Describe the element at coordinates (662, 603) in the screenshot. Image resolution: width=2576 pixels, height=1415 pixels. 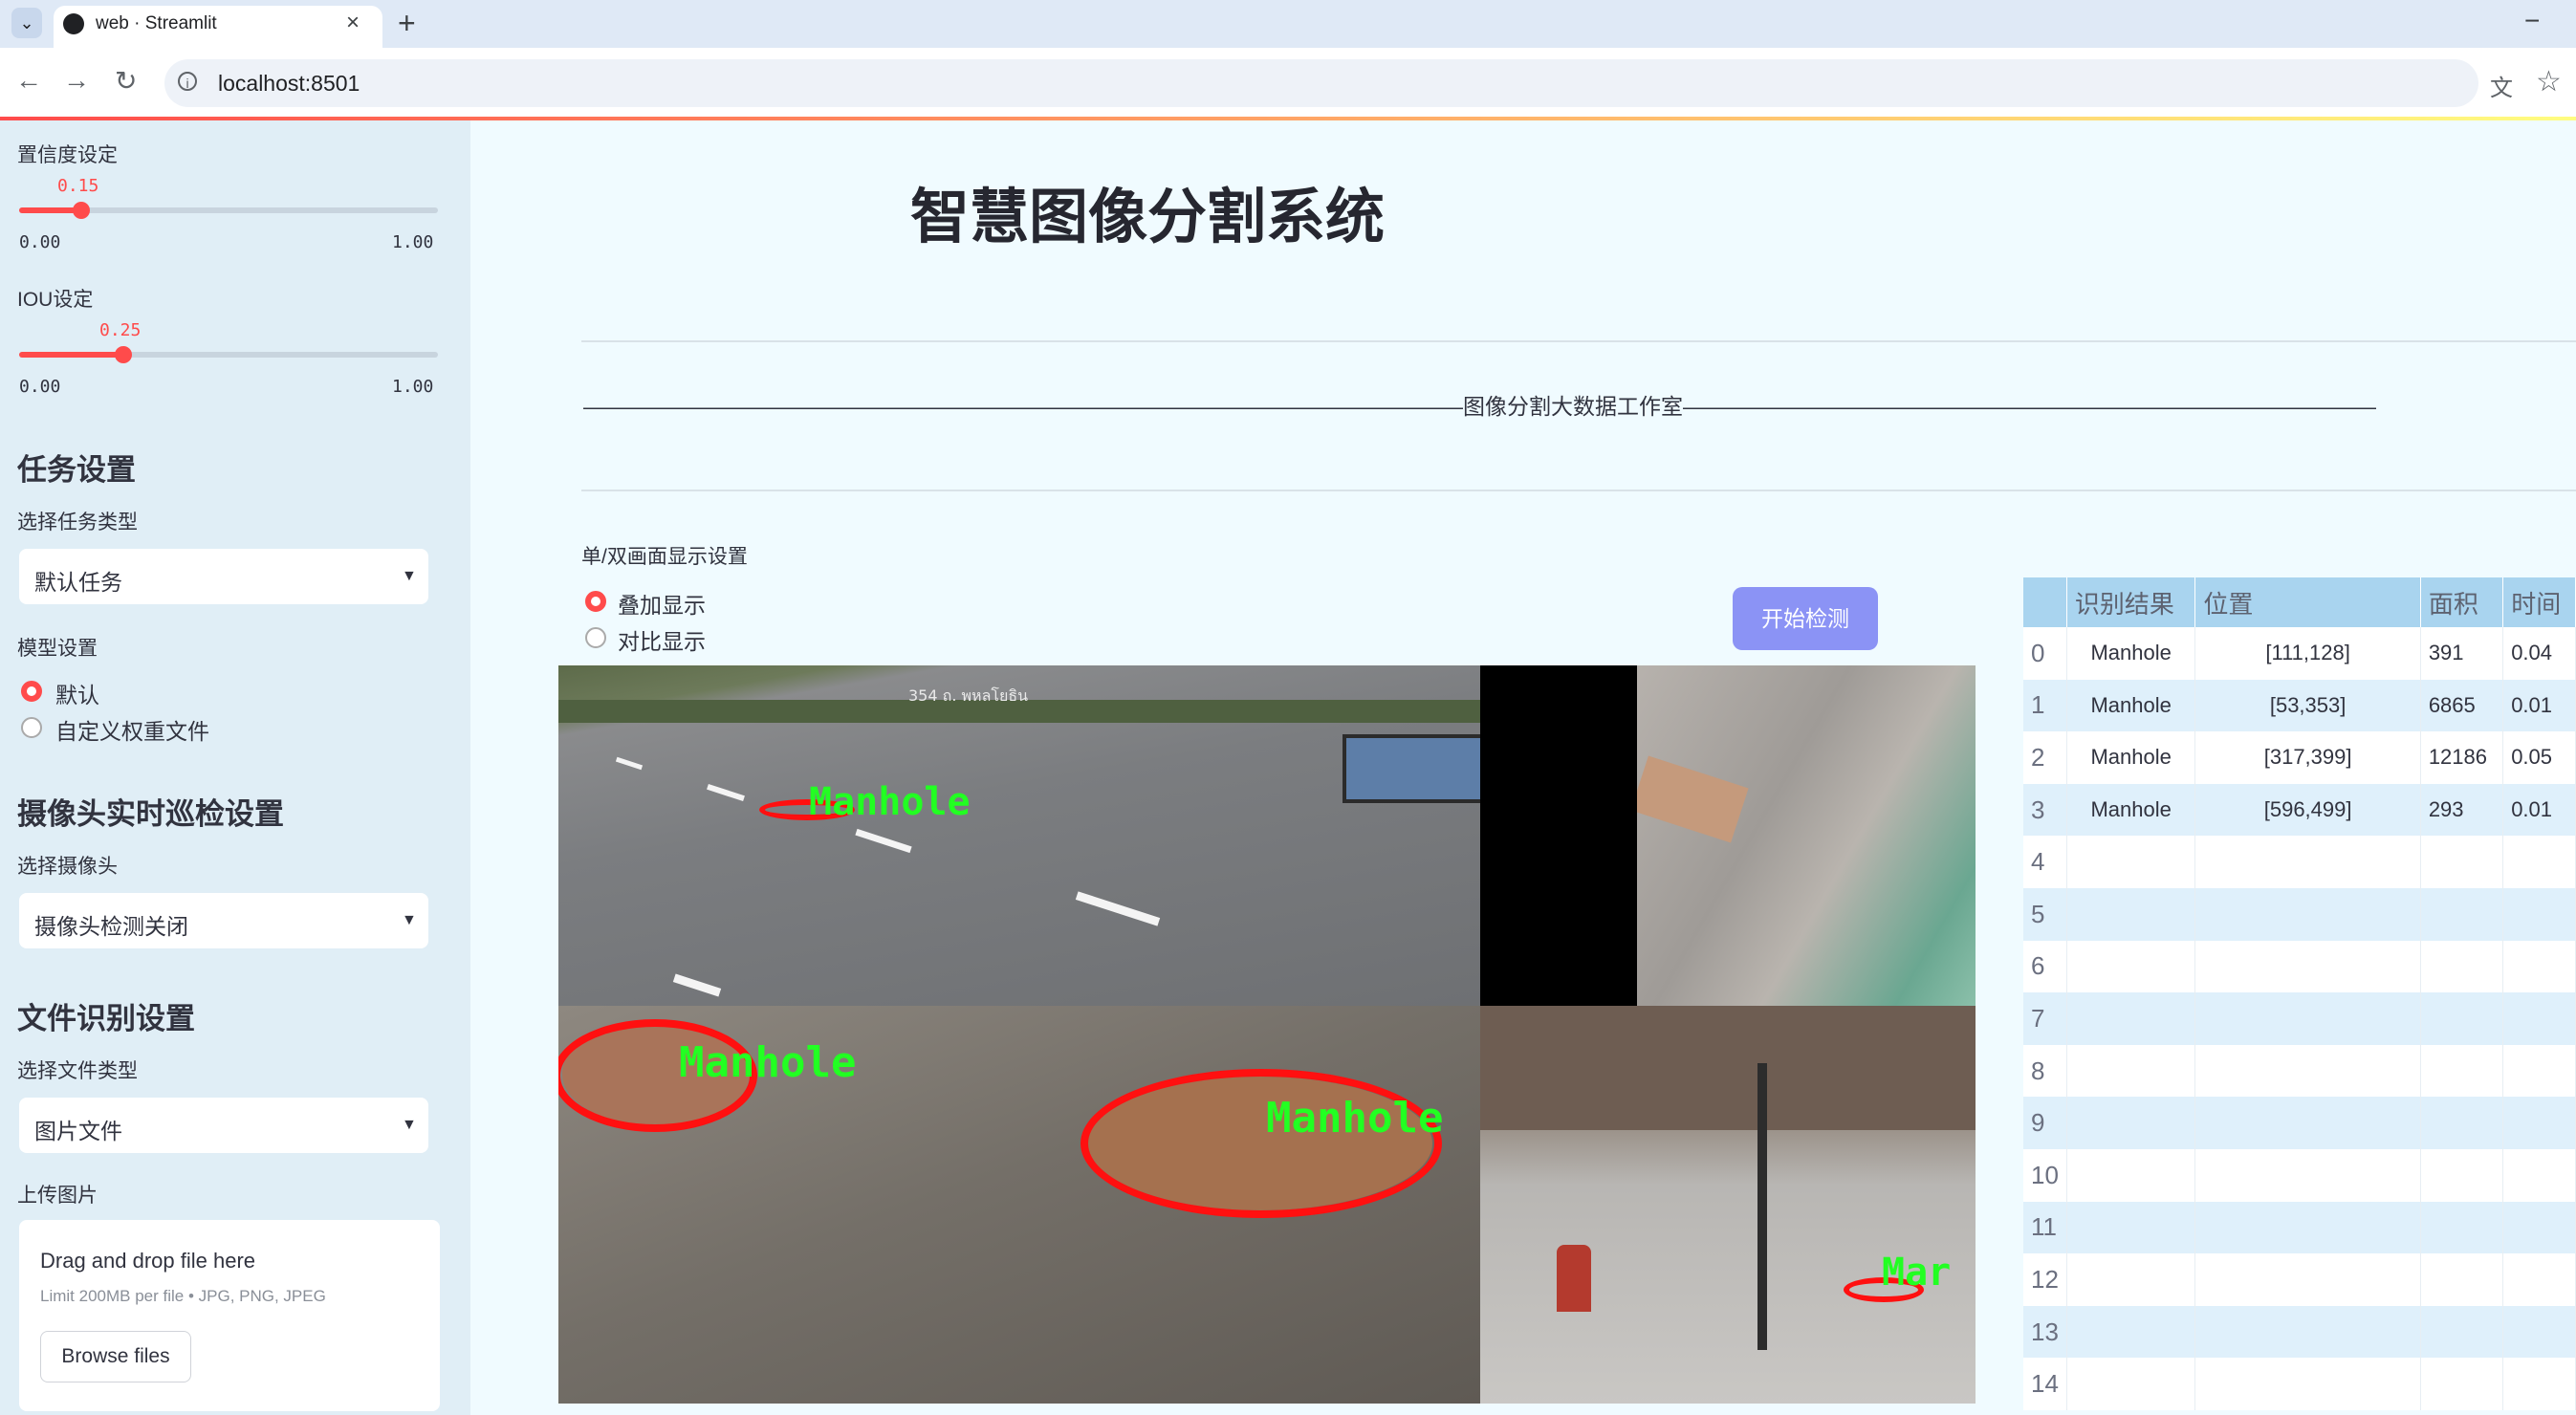
I see `display-option-overlay: 叠加显示` at that location.